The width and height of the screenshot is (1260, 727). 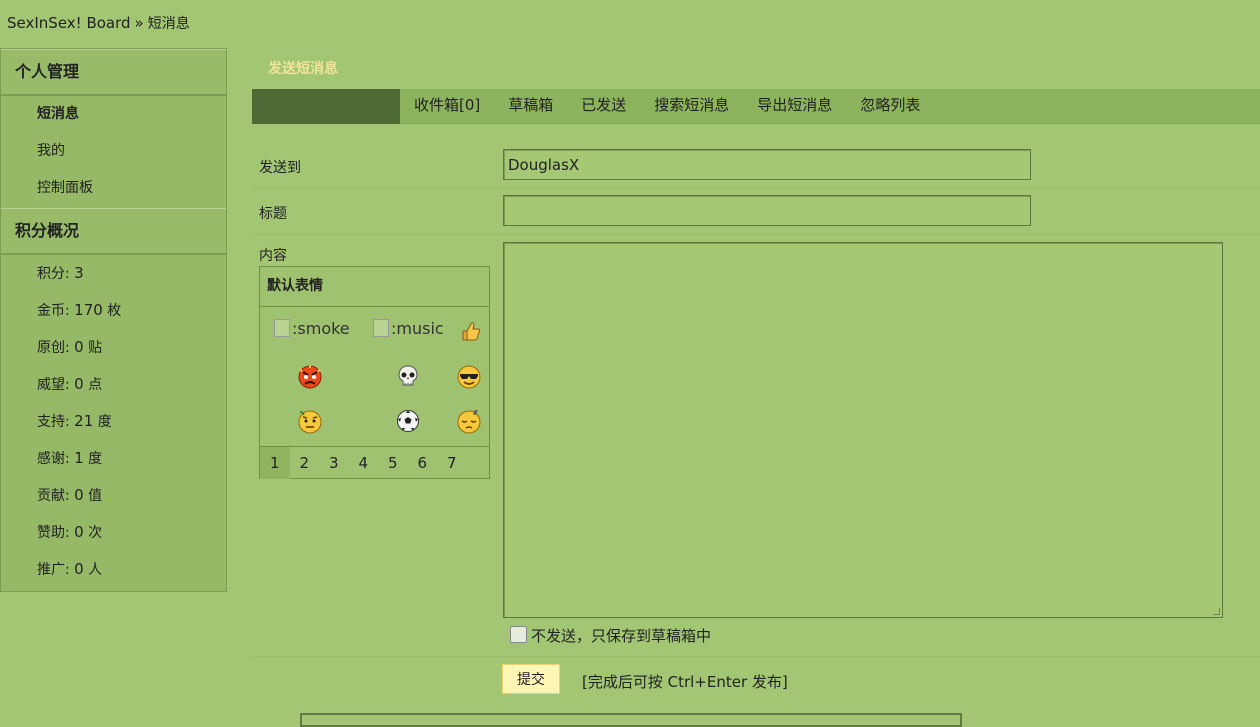 I want to click on submit-hint: [完成后可按 Ctrl+Enter 发布], so click(x=685, y=682).